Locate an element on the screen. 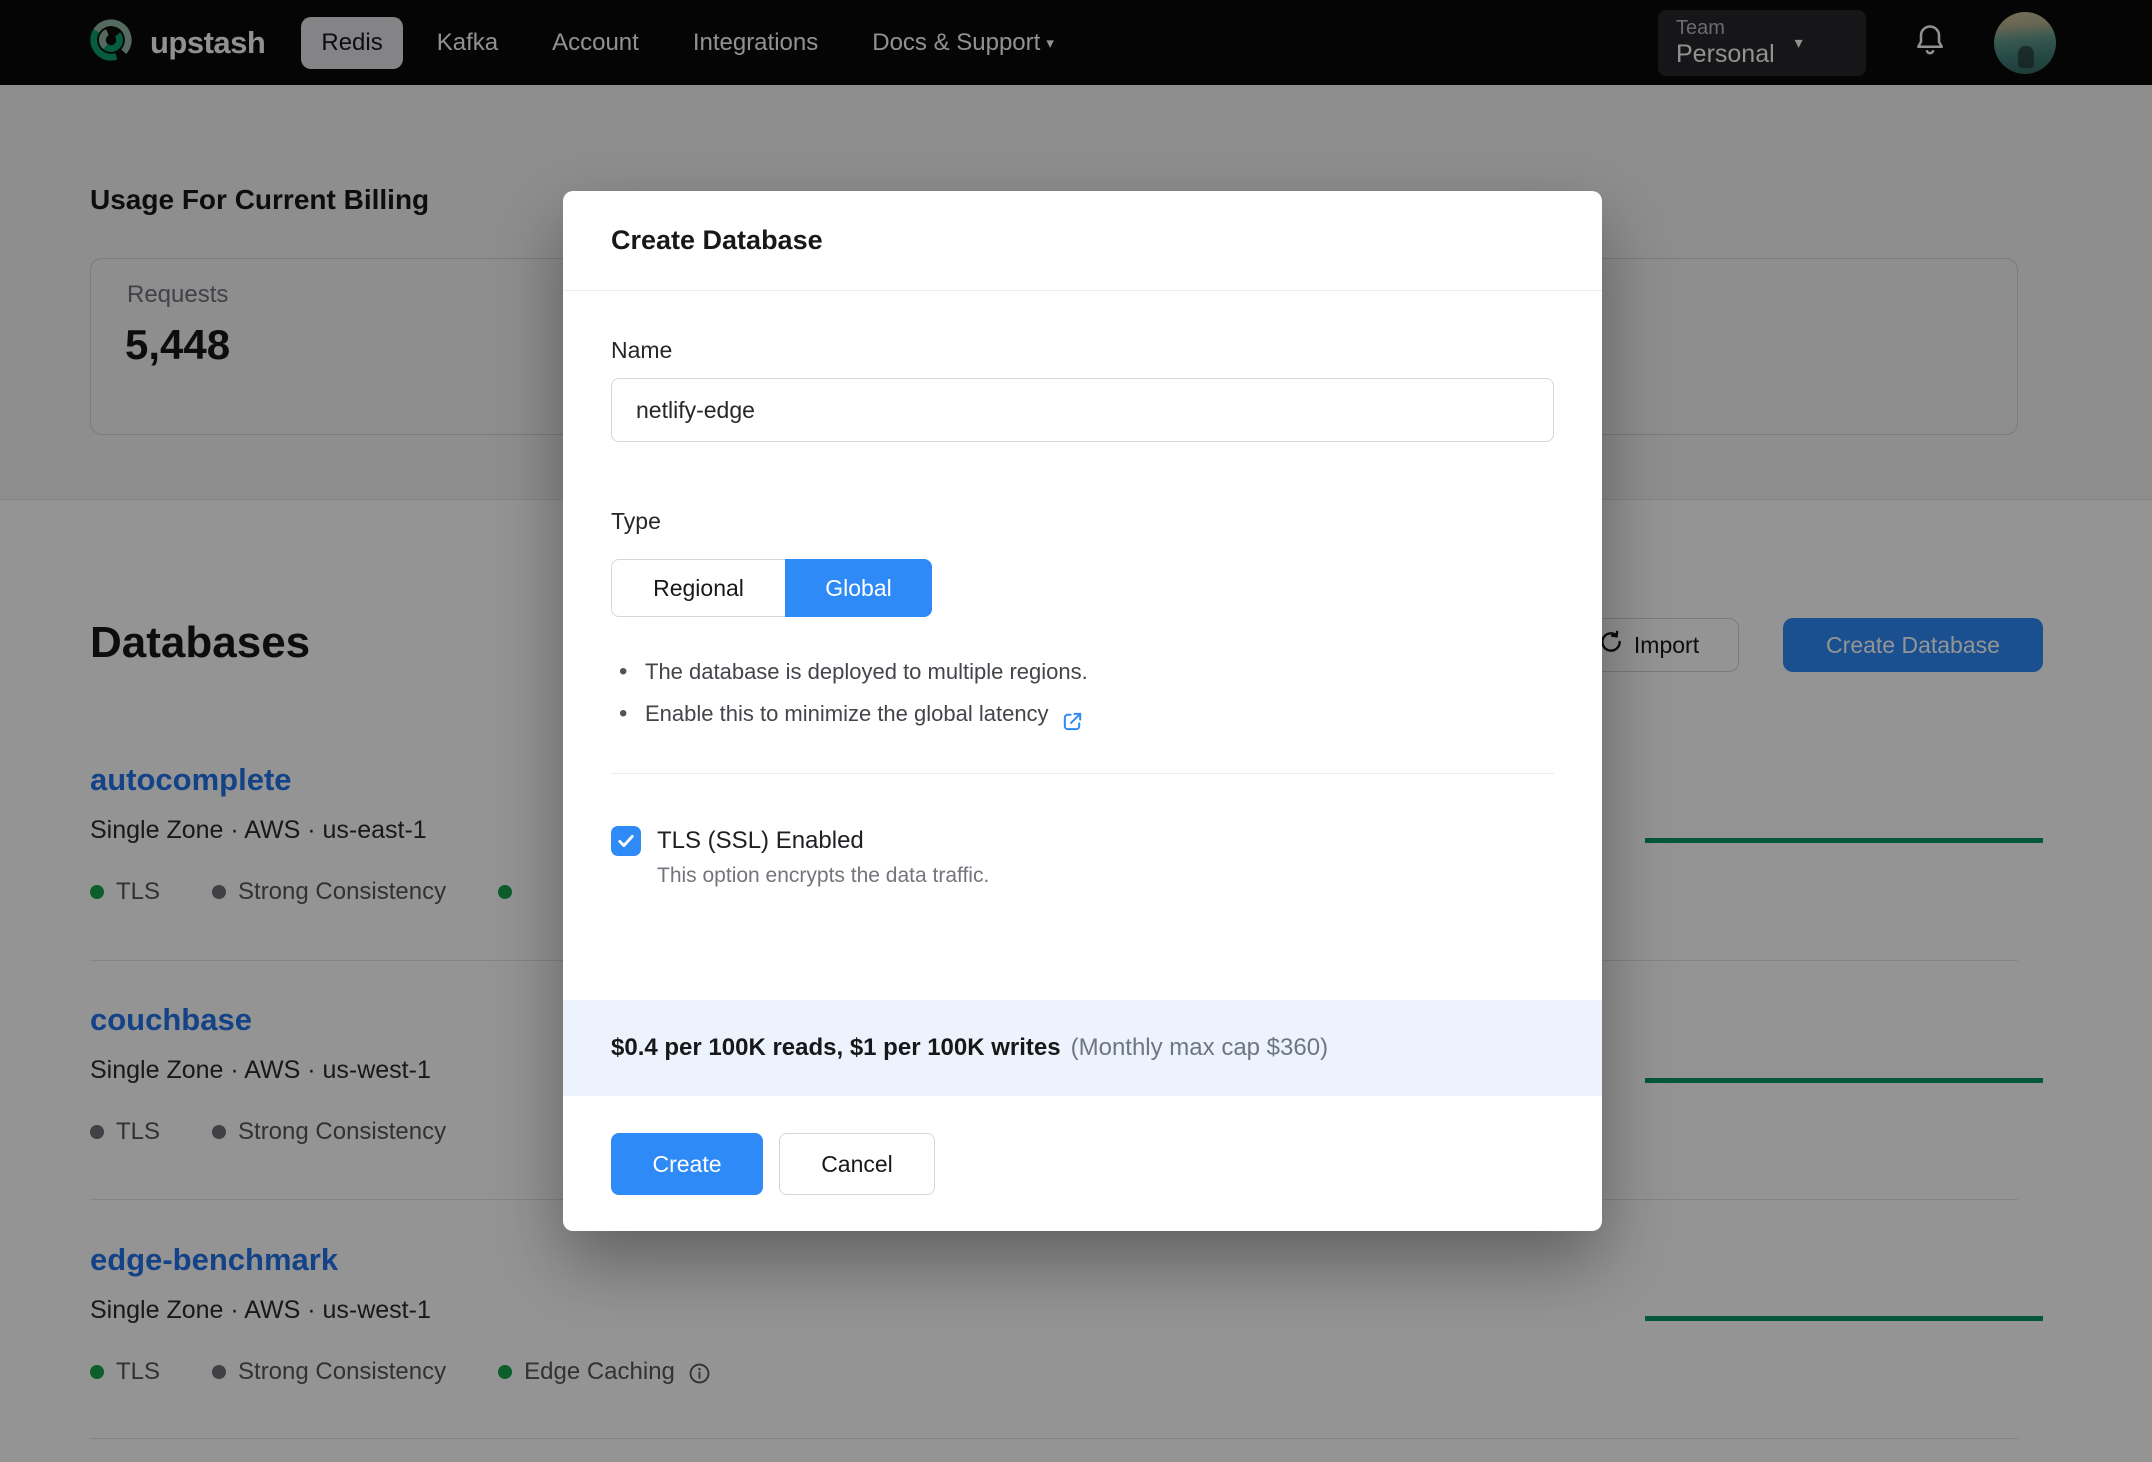 The width and height of the screenshot is (2152, 1462). type-option-global: Global is located at coordinates (858, 588).